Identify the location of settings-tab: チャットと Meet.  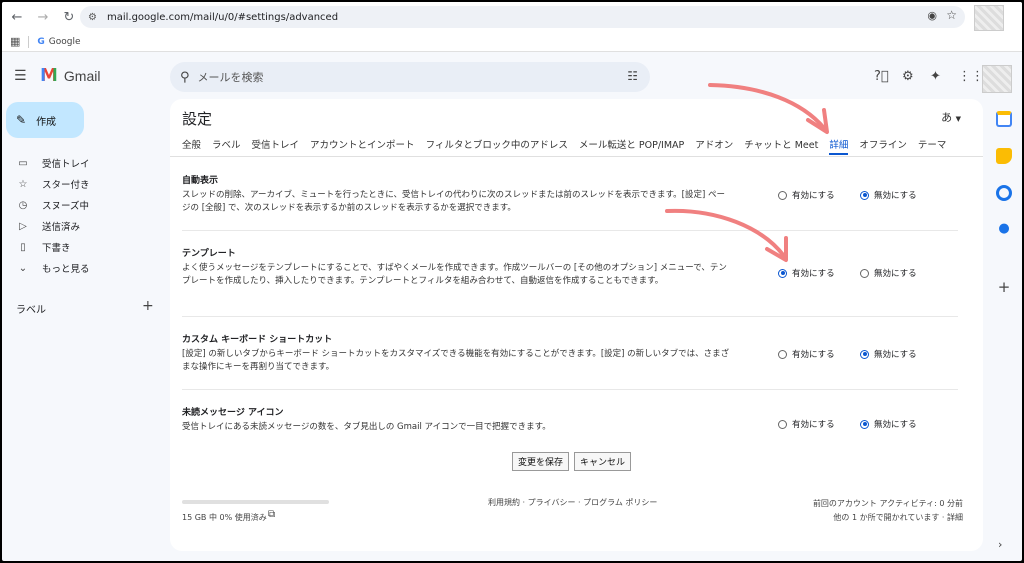
(781, 146).